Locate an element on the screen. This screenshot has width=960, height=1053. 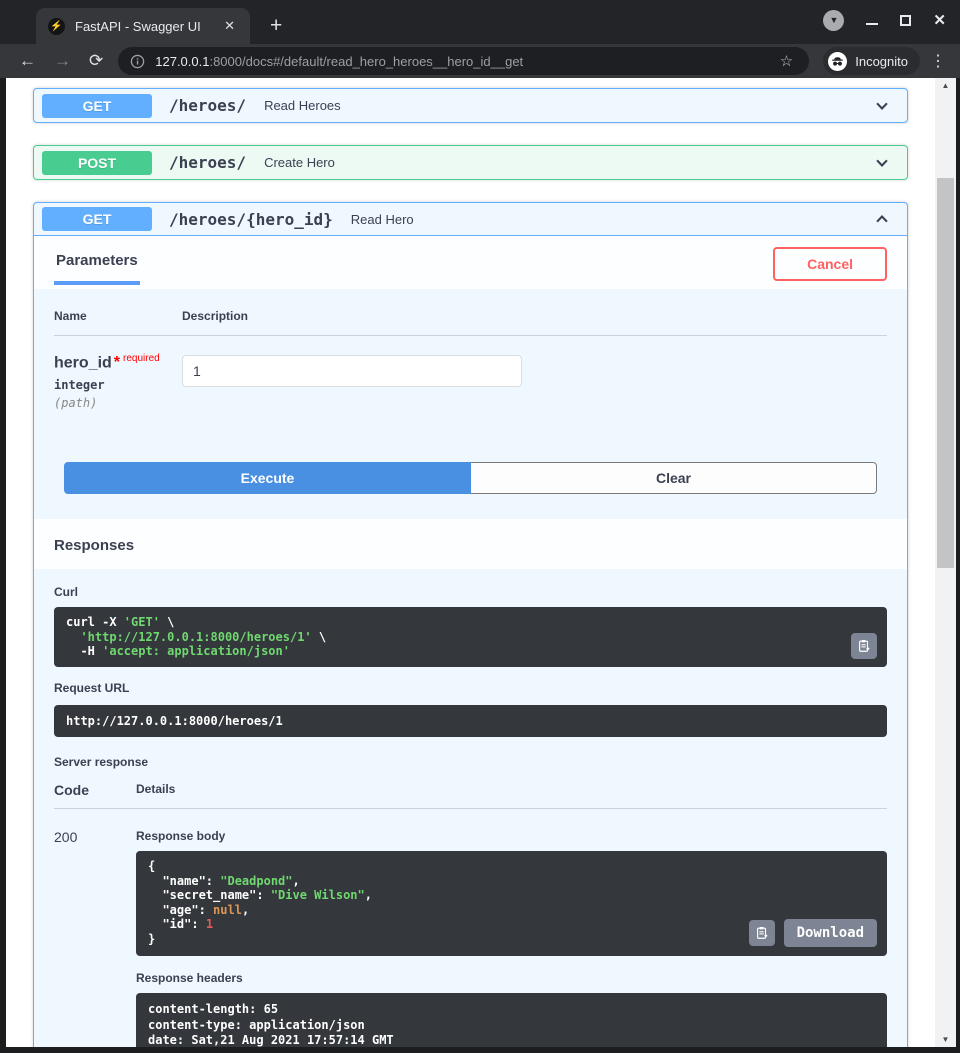
required-asterisk: * is located at coordinates (117, 363).